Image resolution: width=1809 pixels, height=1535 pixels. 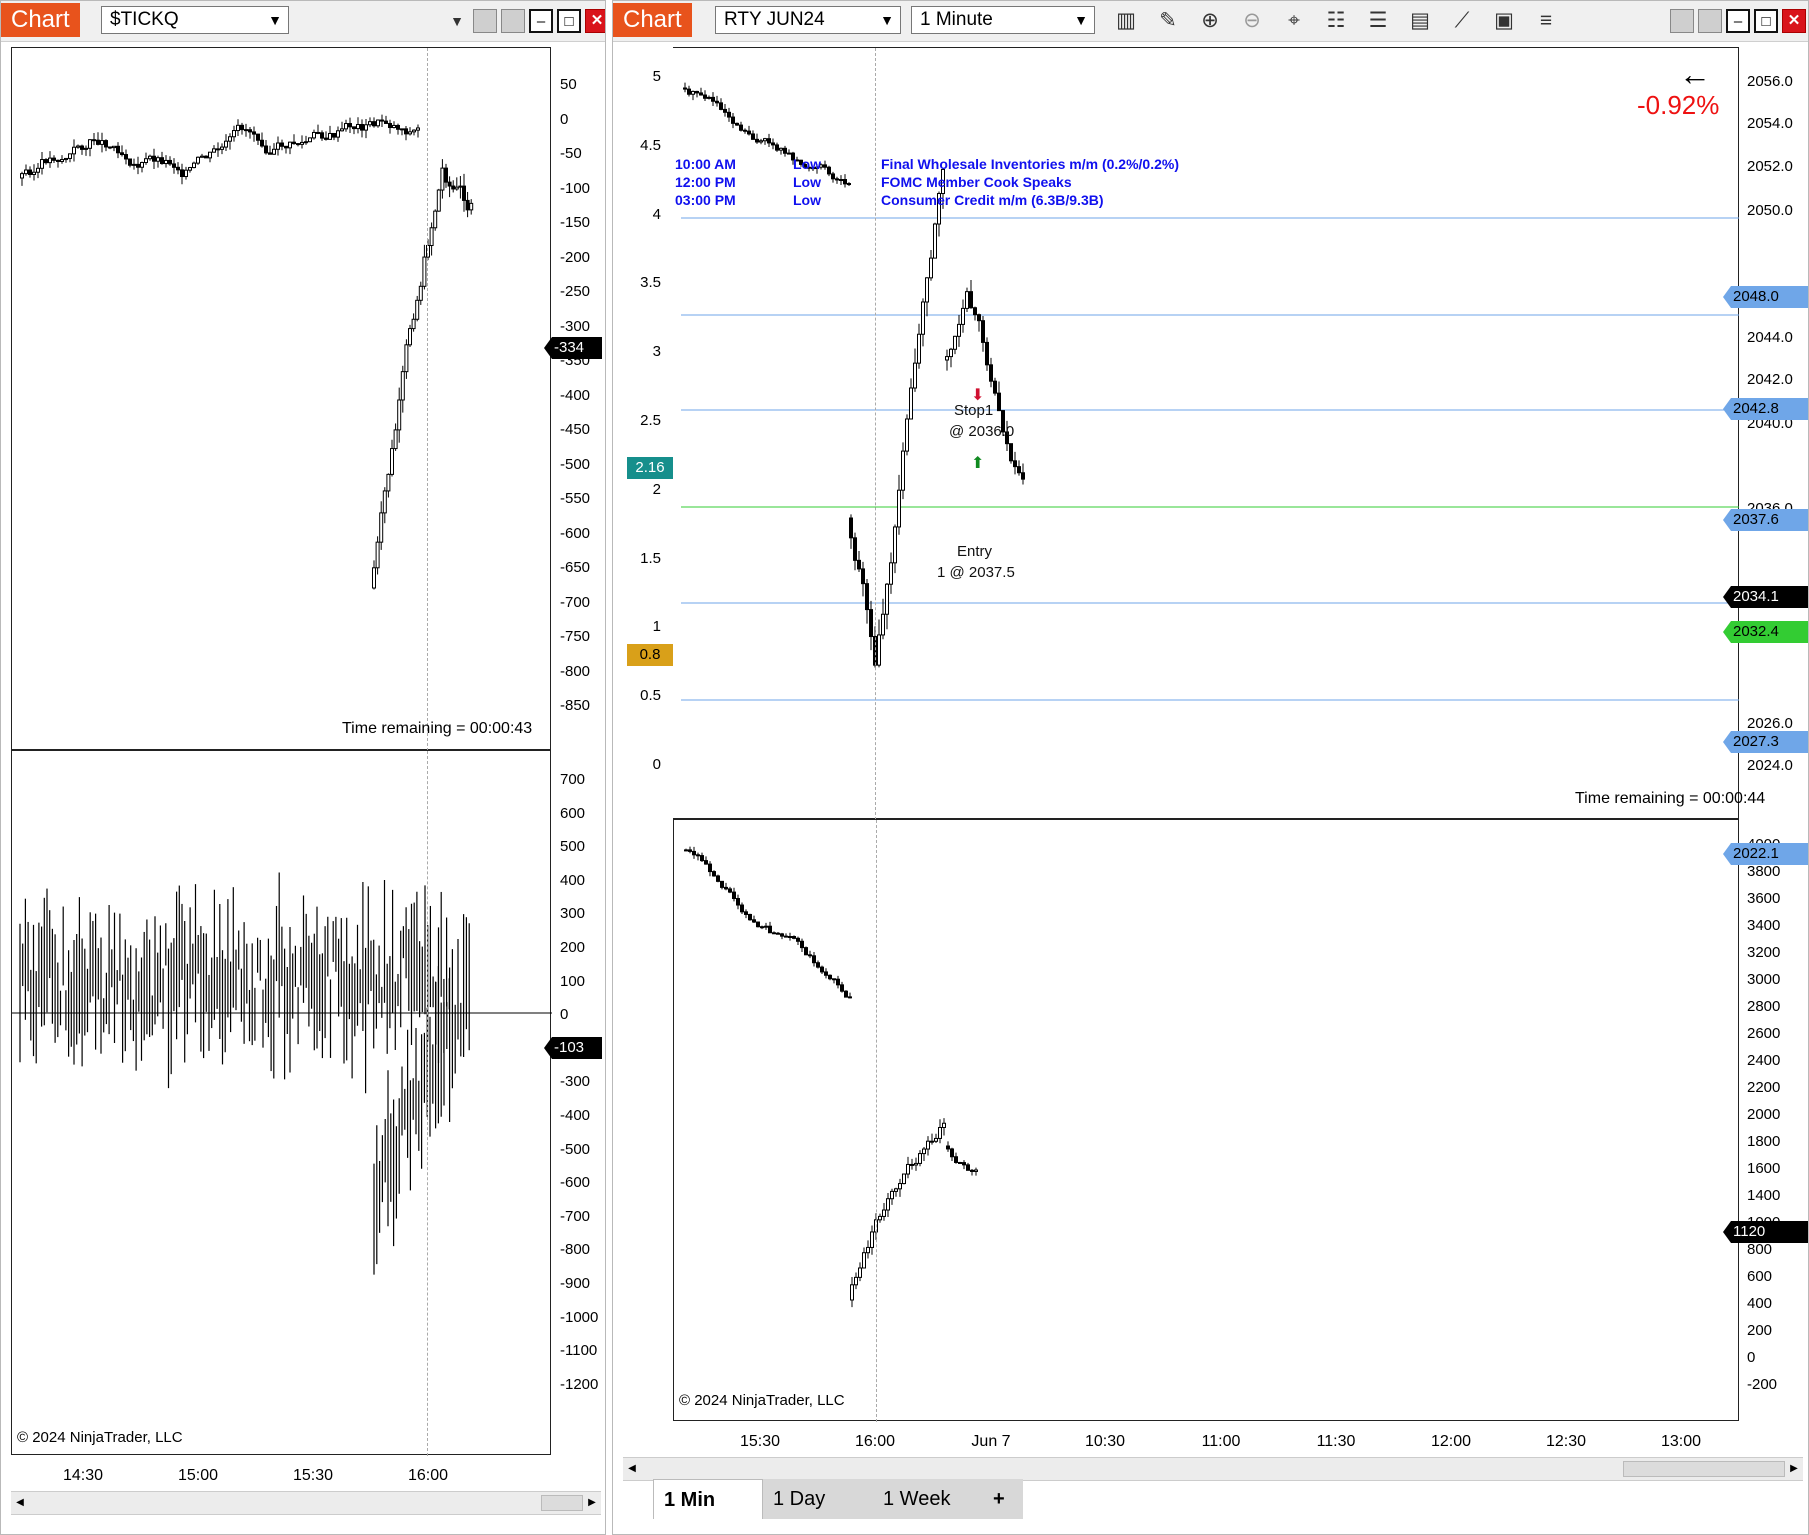 I want to click on x-tick-label: 12:30, so click(x=1566, y=1441).